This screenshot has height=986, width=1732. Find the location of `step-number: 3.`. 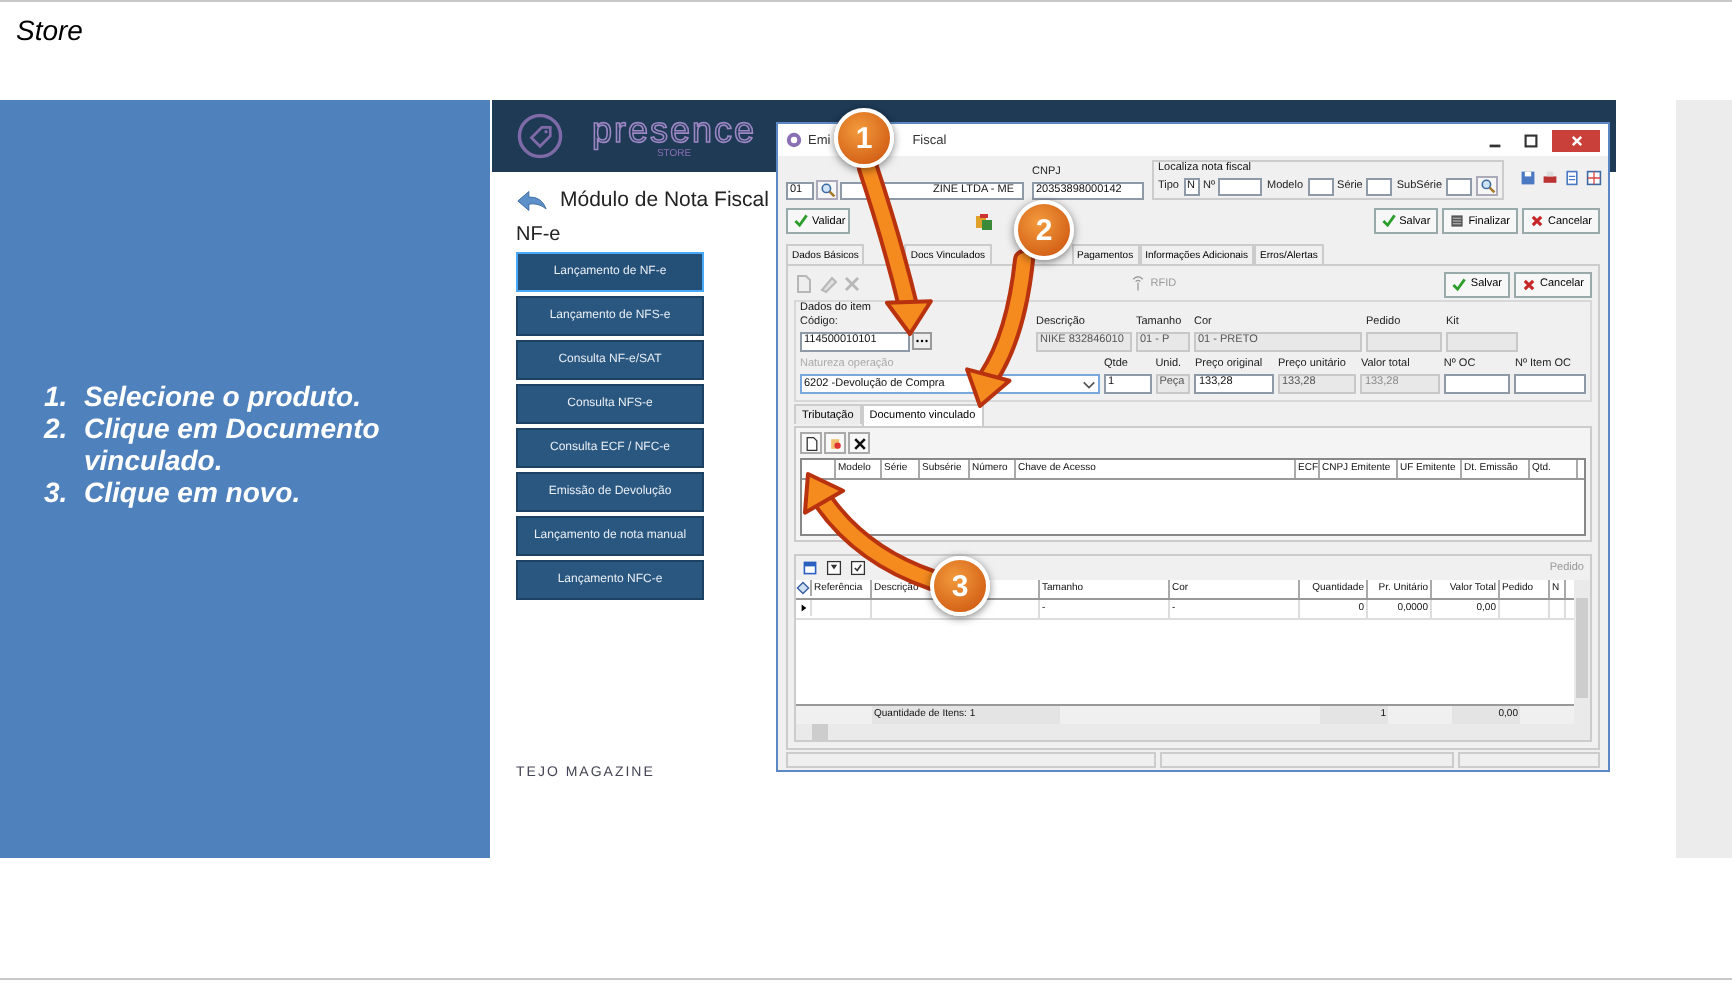

step-number: 3. is located at coordinates (57, 491).